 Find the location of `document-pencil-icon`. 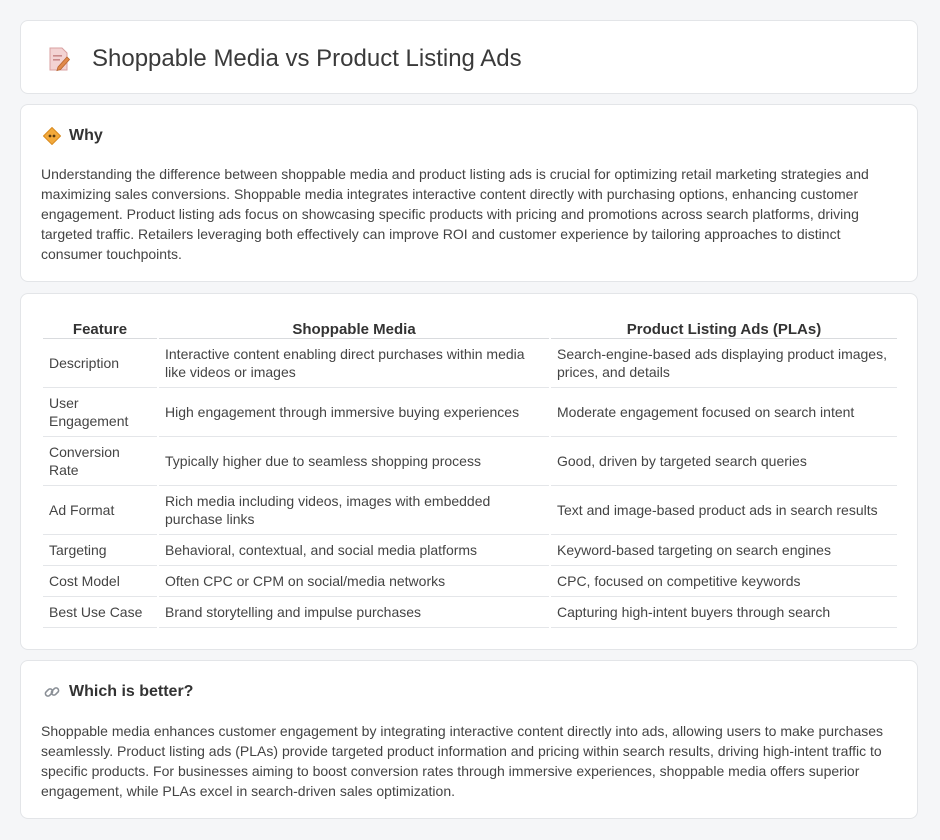

document-pencil-icon is located at coordinates (60, 59).